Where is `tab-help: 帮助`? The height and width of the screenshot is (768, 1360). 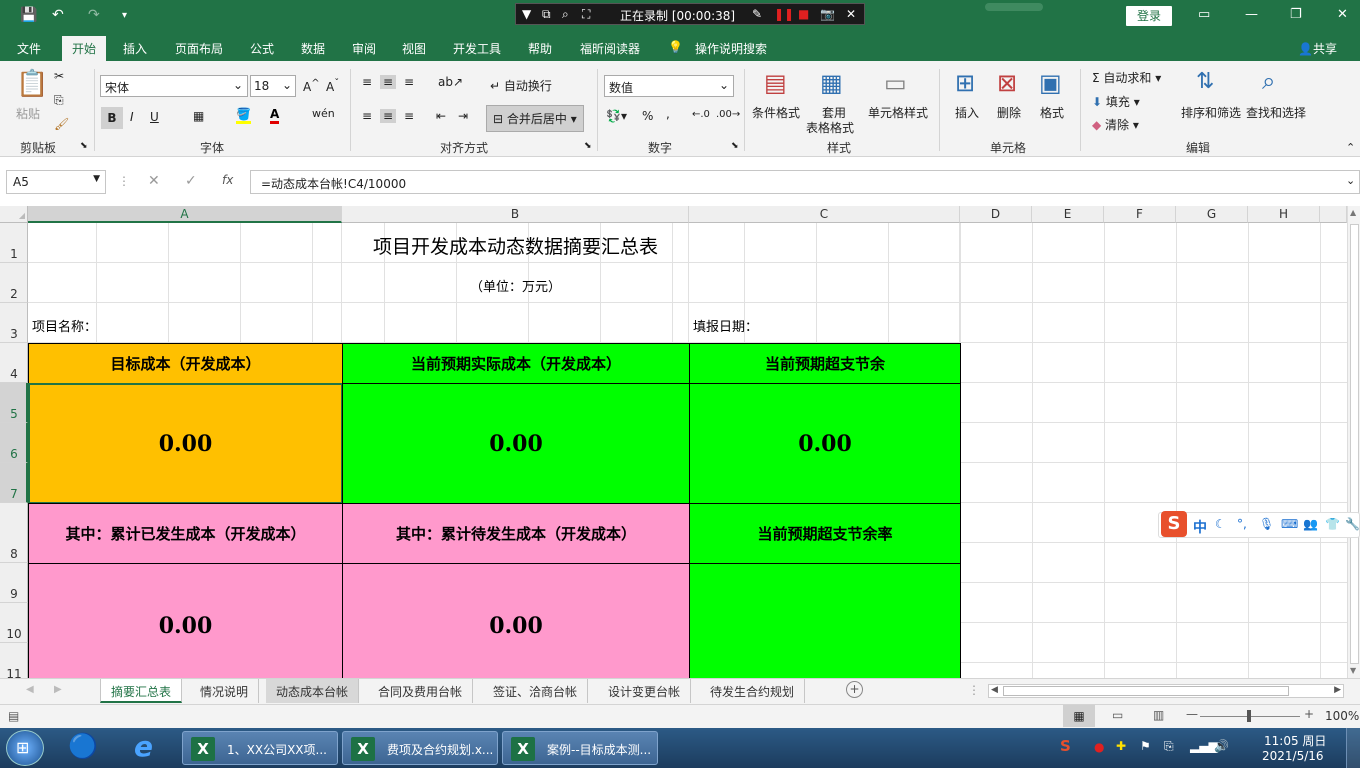 tab-help: 帮助 is located at coordinates (540, 48).